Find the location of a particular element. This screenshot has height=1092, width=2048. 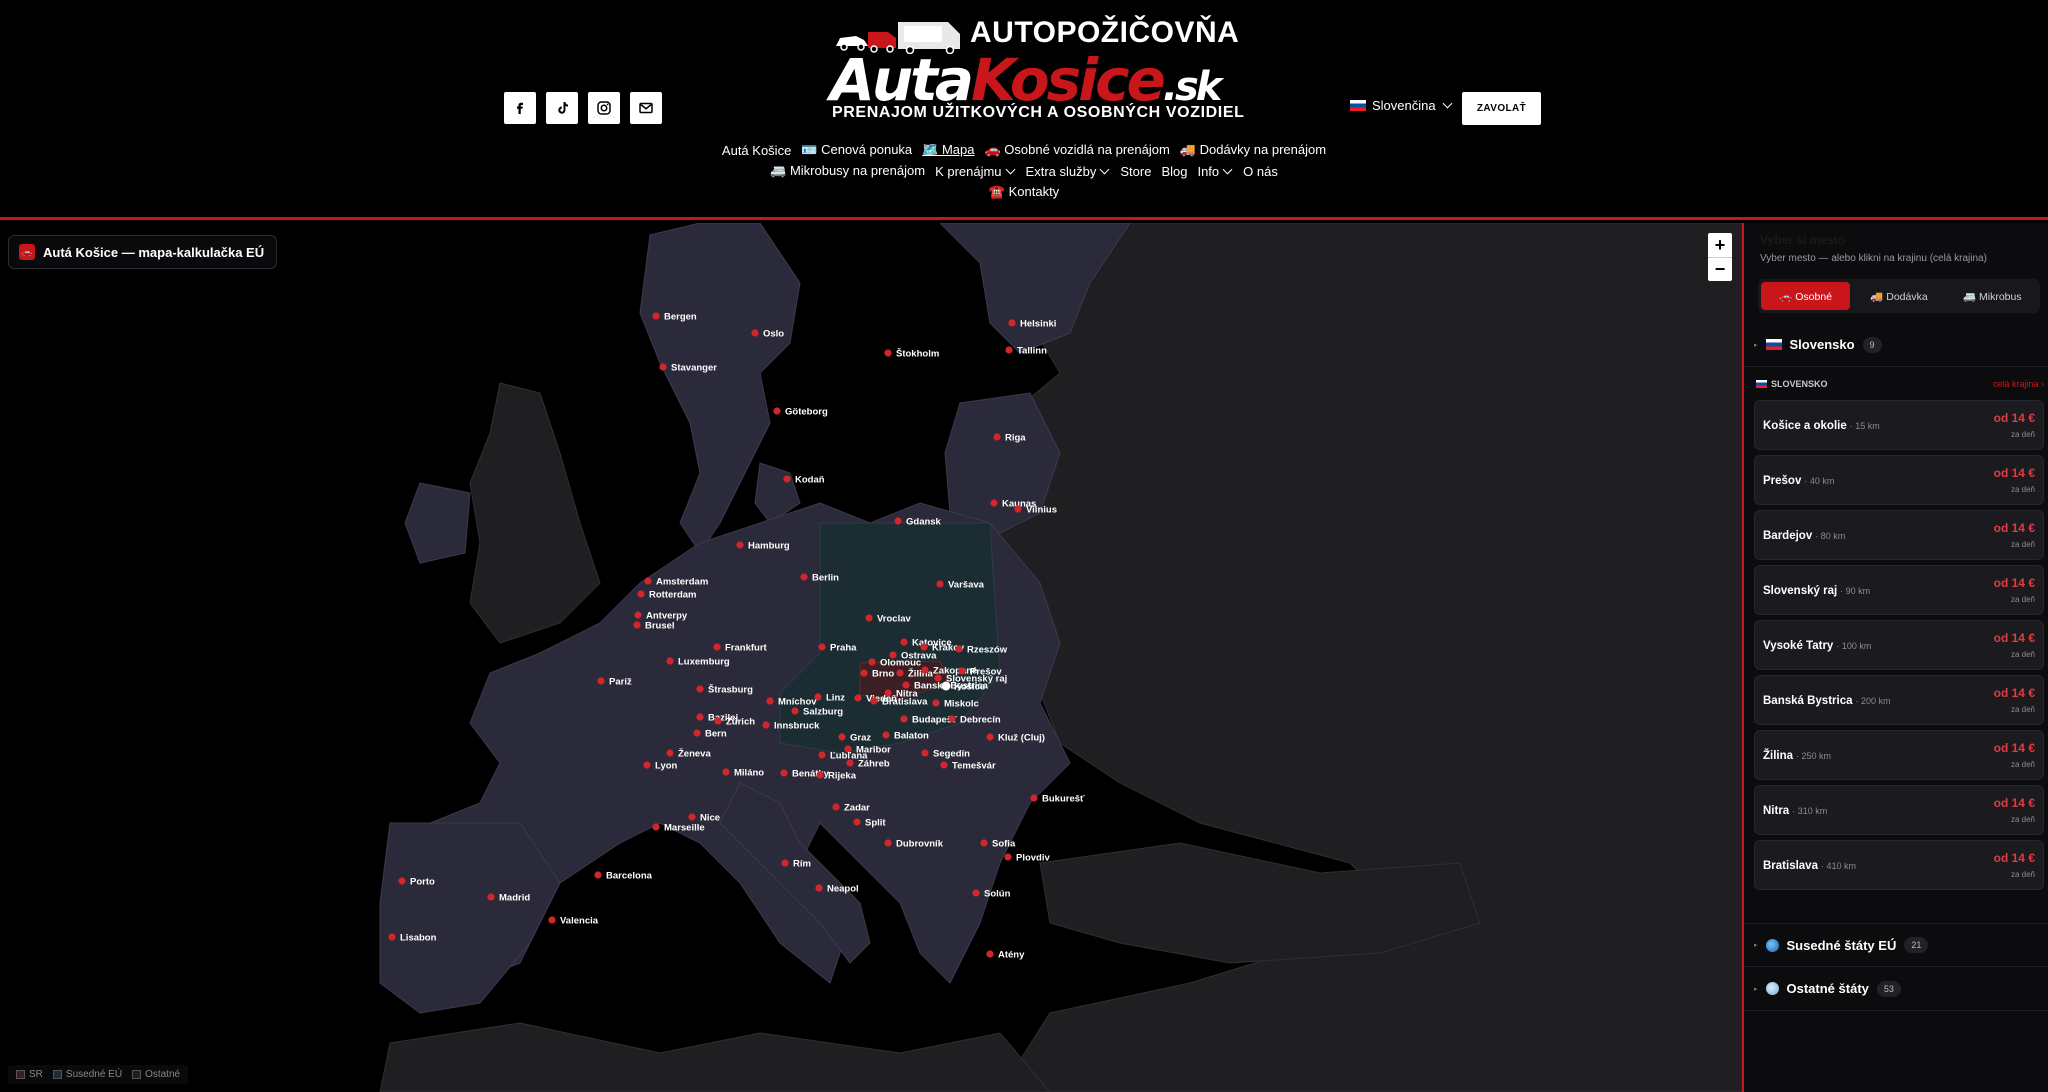

nav-o-nas: O nás is located at coordinates (1260, 171).